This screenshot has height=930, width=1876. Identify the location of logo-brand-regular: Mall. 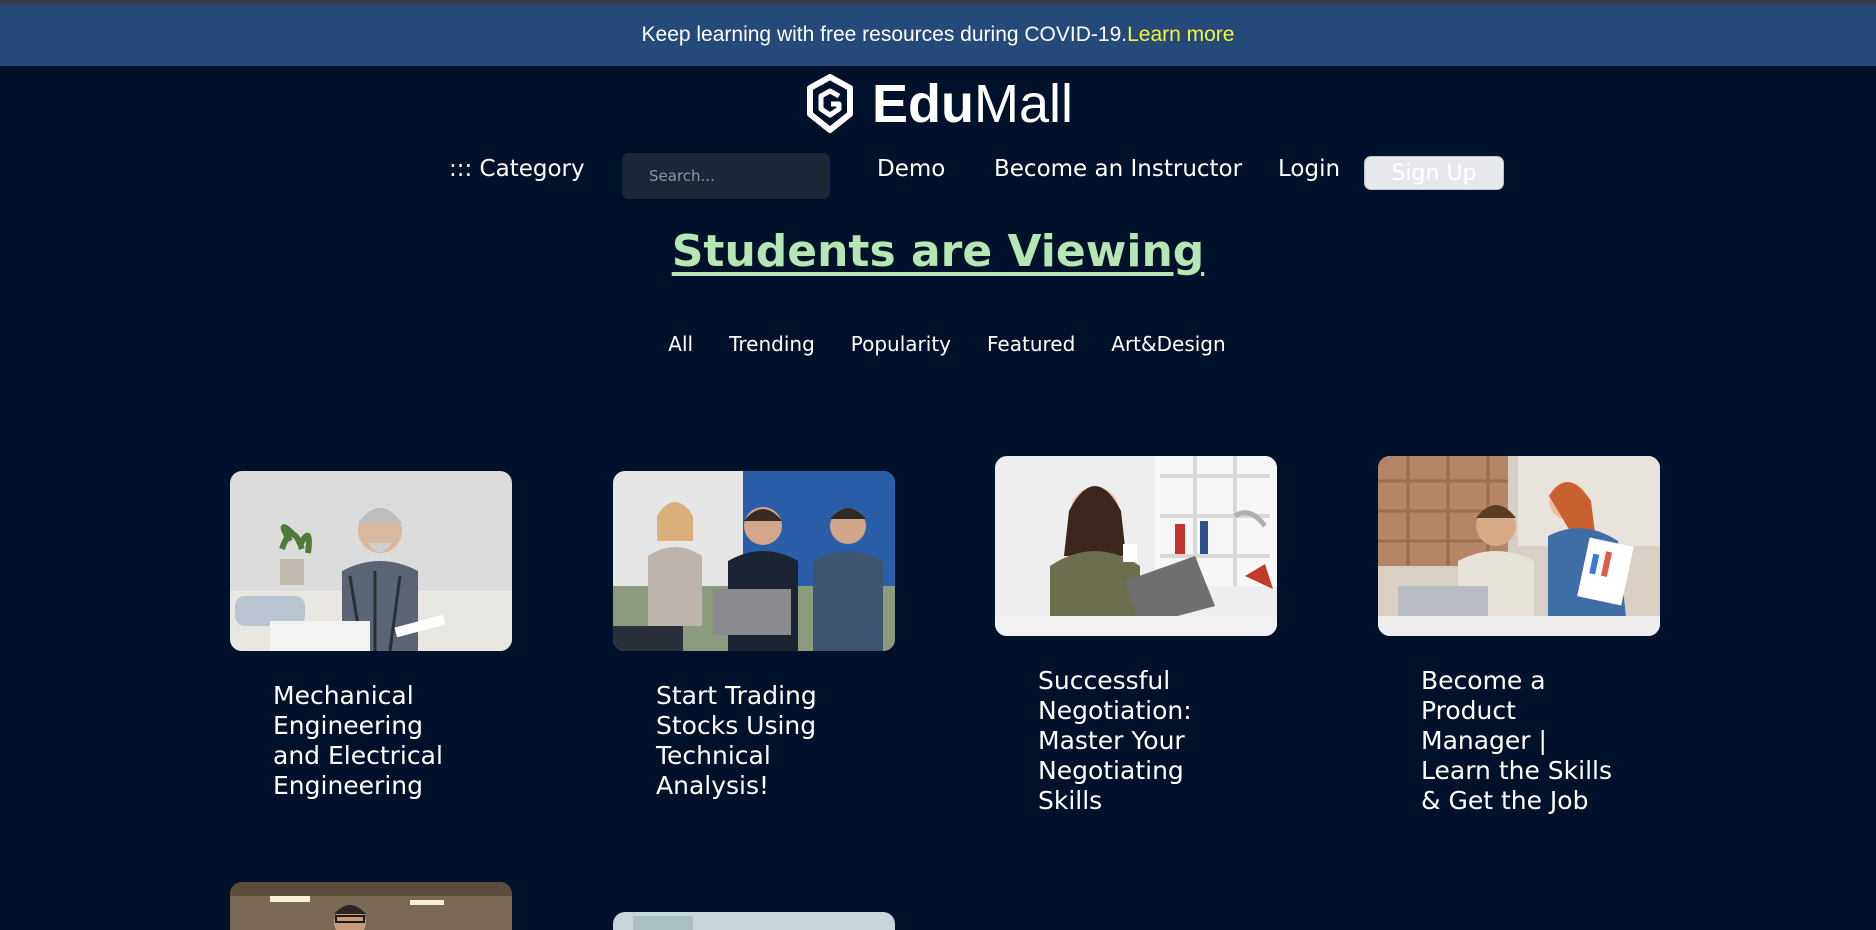
(1024, 104).